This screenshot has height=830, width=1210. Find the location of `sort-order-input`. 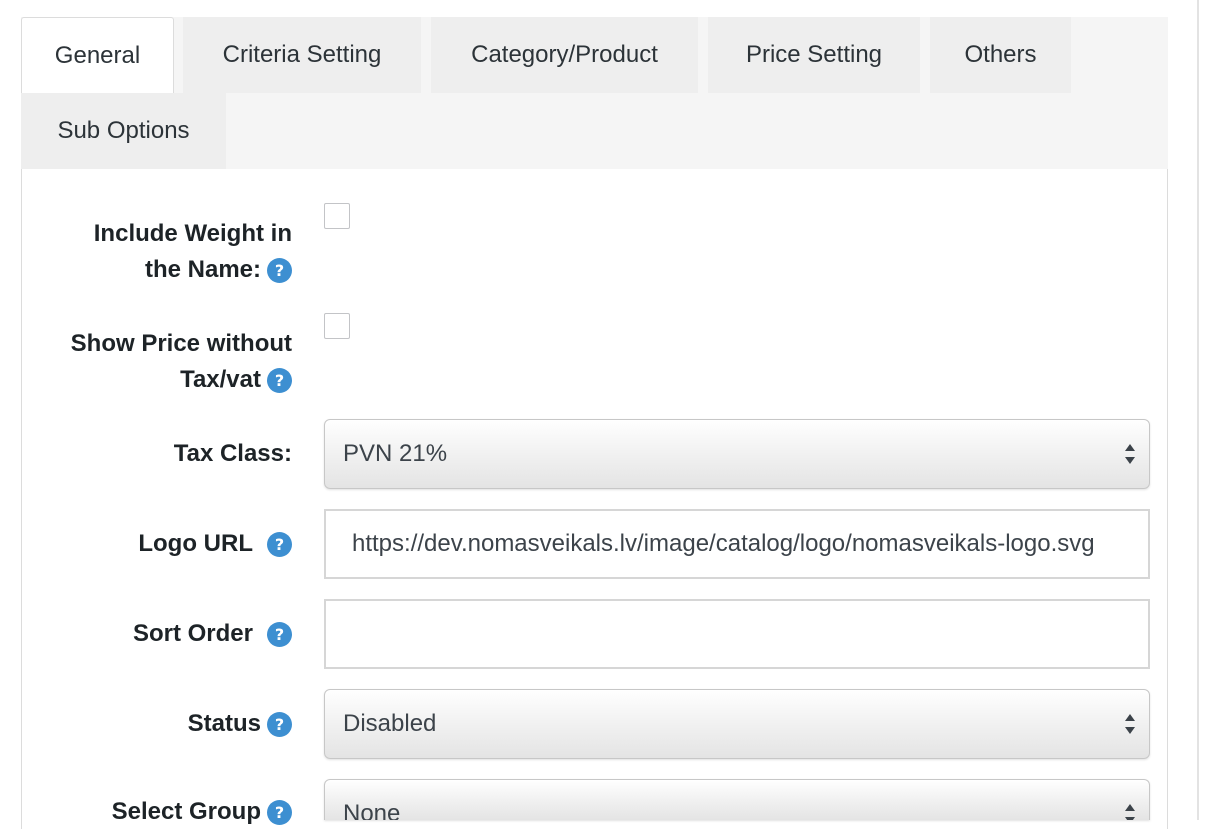

sort-order-input is located at coordinates (737, 634).